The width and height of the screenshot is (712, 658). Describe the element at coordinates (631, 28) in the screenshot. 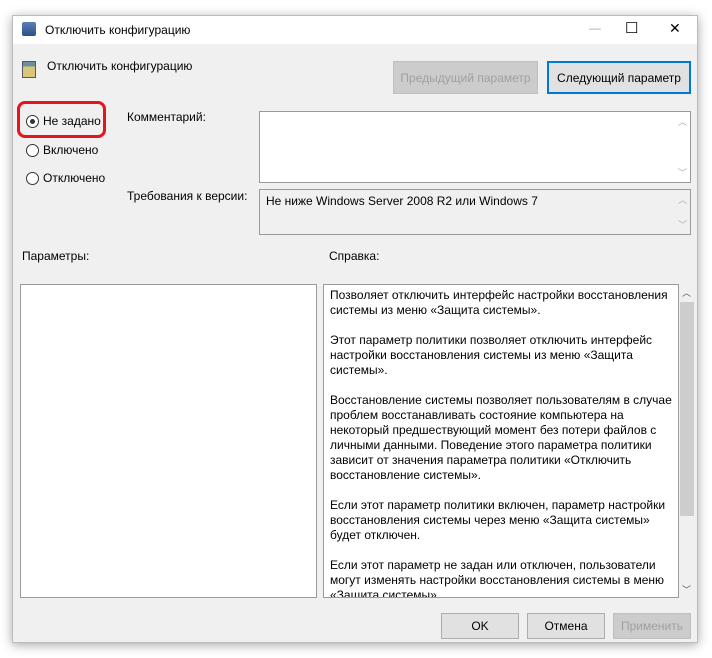

I see `maximize-button: ☐` at that location.